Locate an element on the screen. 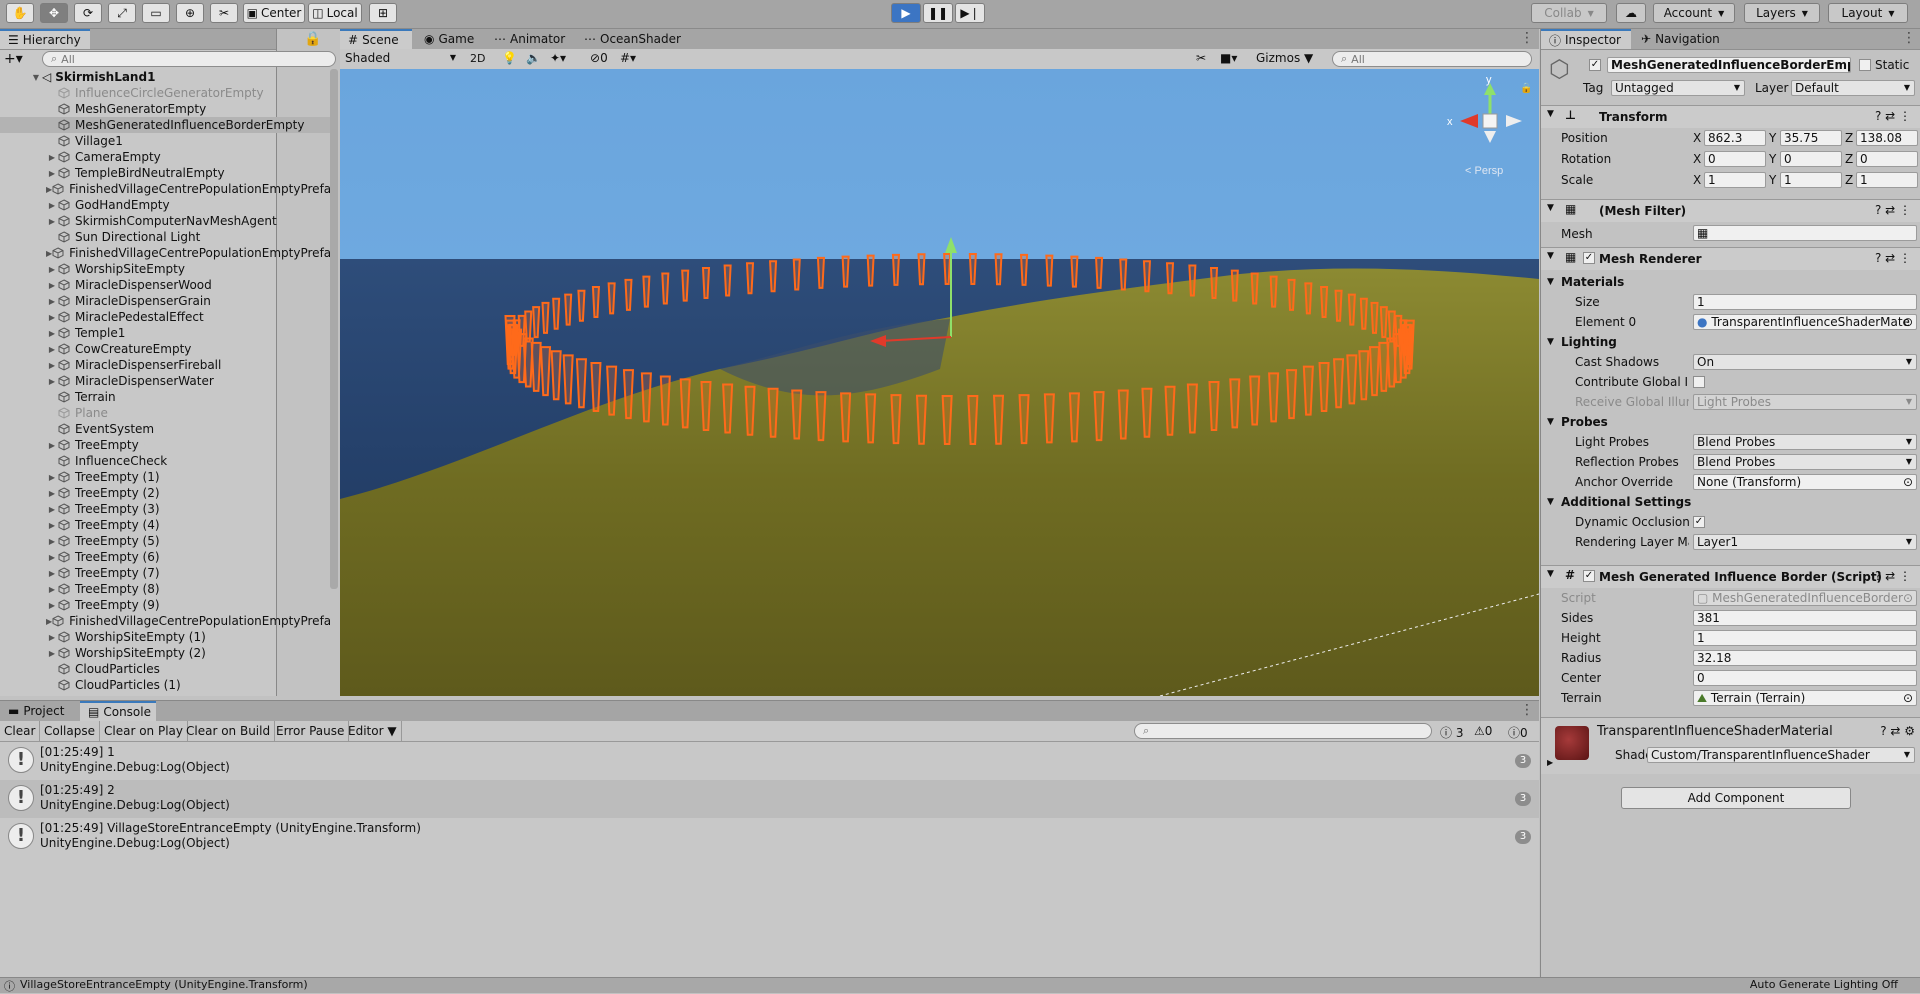 This screenshot has width=1920, height=994. snap-icon: ⊞ is located at coordinates (383, 13).